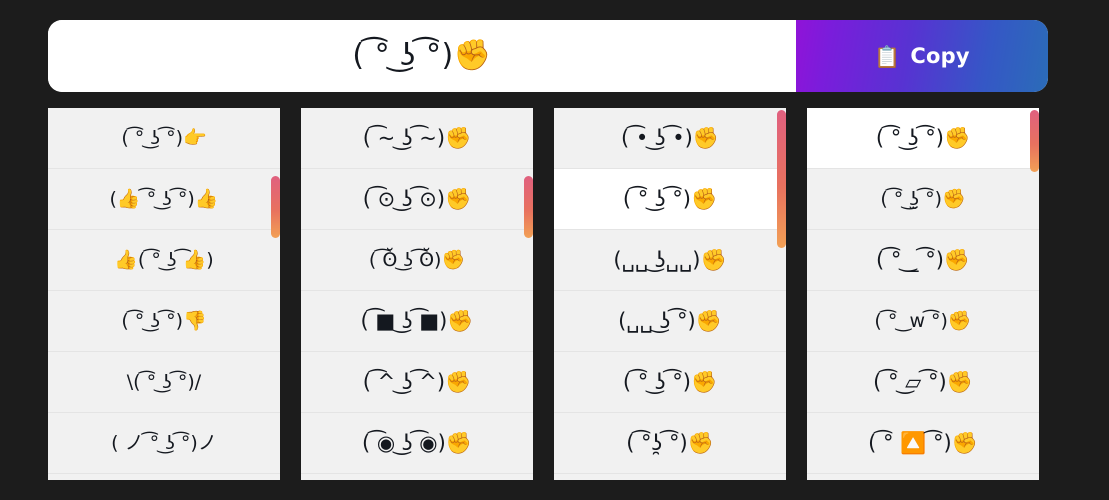  I want to click on face-row-text: ( ͡° 🔼 ͡°)✊, so click(923, 442).